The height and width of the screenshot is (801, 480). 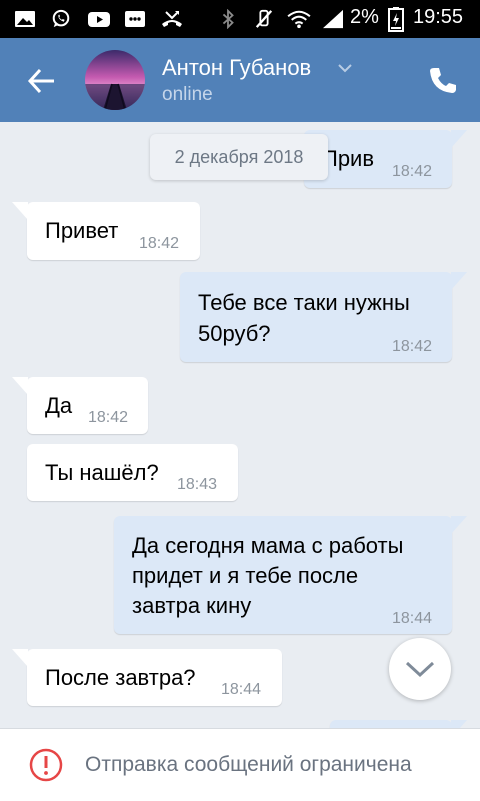 What do you see at coordinates (59, 405) in the screenshot?
I see `message-text: Да` at bounding box center [59, 405].